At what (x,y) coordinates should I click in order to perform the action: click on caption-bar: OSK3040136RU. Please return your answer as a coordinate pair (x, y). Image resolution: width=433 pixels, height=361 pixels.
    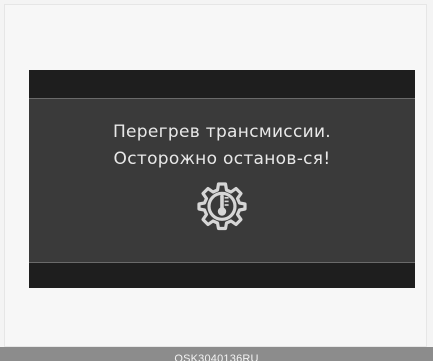
    Looking at the image, I should click on (216, 354).